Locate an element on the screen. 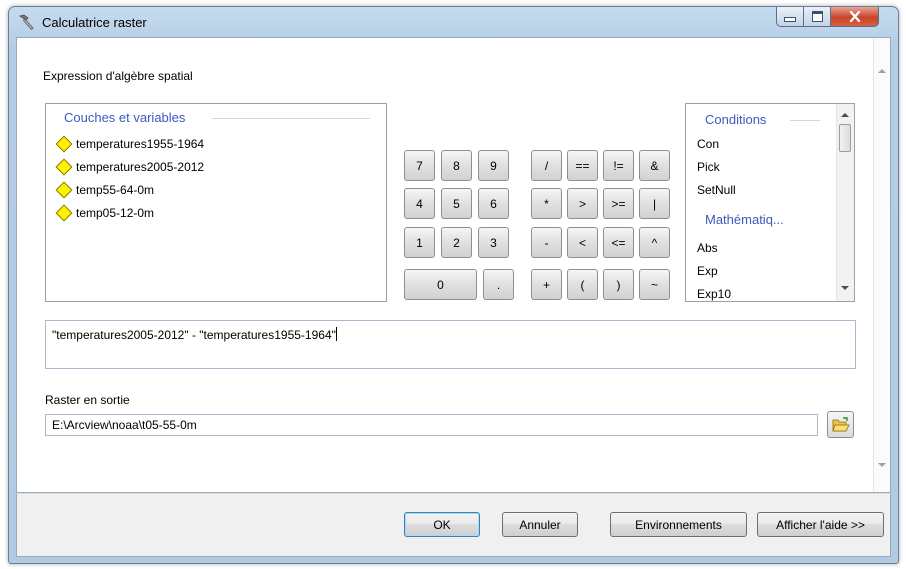 Image resolution: width=906 pixels, height=569 pixels. key-5: 5 is located at coordinates (456, 203).